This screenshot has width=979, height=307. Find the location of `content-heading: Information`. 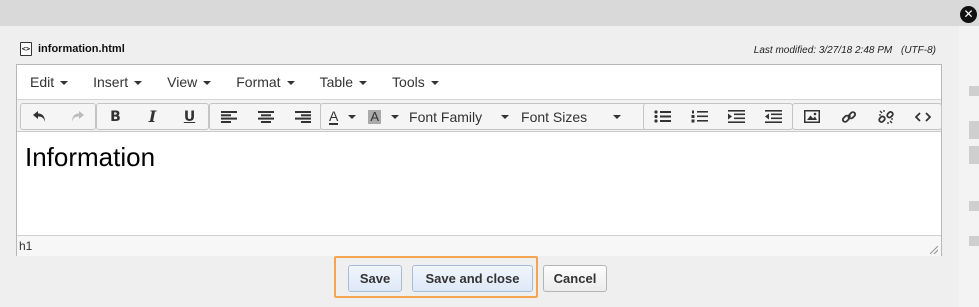

content-heading: Information is located at coordinates (90, 157).